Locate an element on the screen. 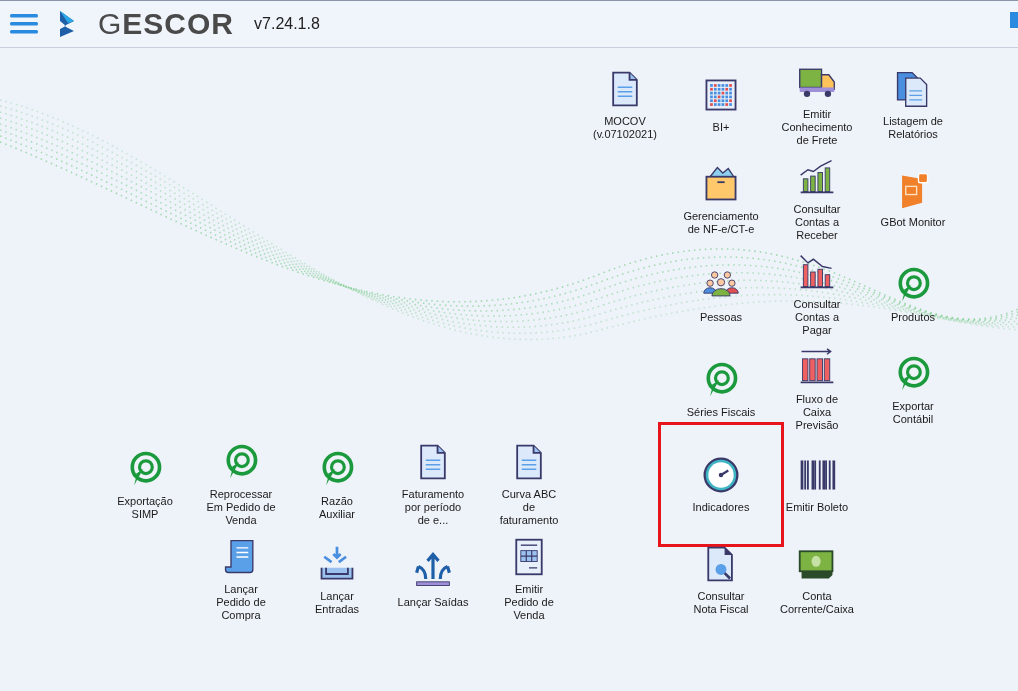  shortcut-tile: MOCOV (v.07102021) is located at coordinates (625, 104).